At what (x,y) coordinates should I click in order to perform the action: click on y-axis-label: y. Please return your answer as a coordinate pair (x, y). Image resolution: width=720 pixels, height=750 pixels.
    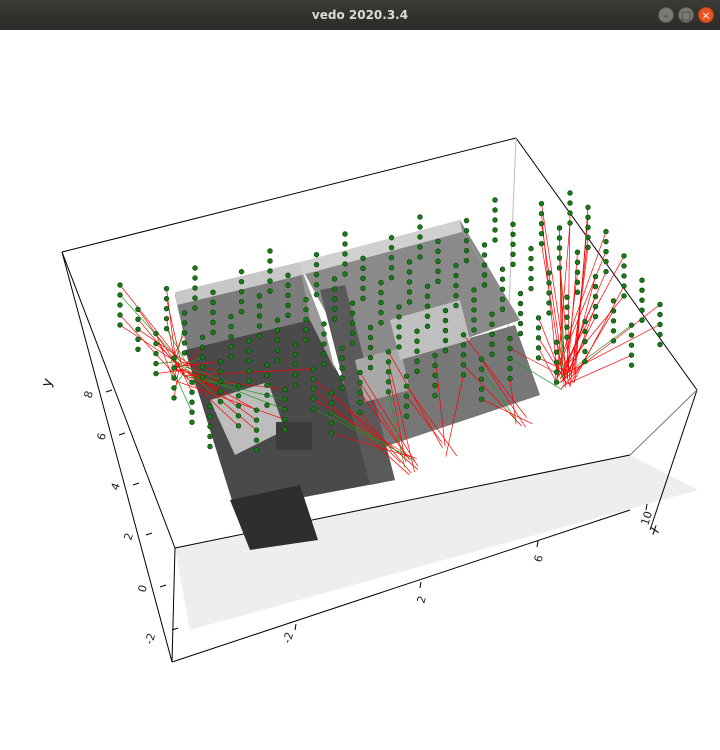
    Looking at the image, I should click on (48, 382).